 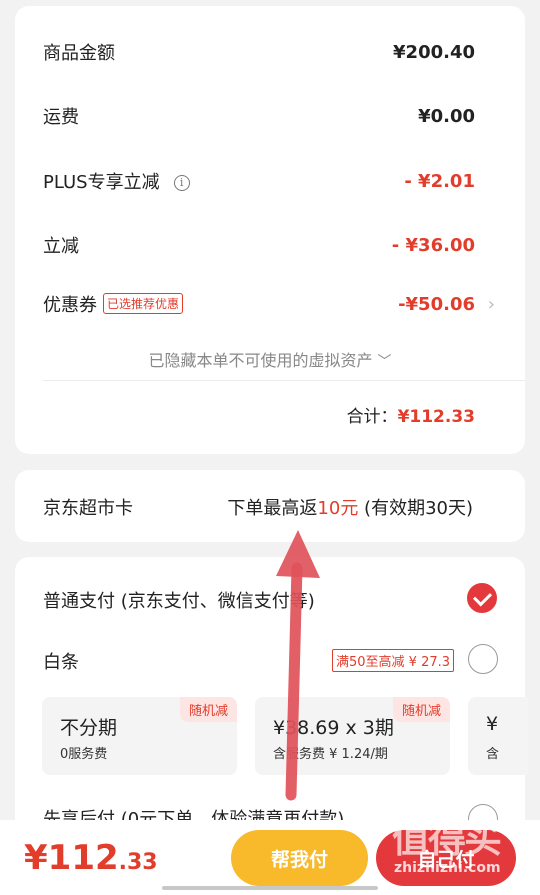 What do you see at coordinates (447, 839) in the screenshot?
I see `watermark-chinese: 值得买` at bounding box center [447, 839].